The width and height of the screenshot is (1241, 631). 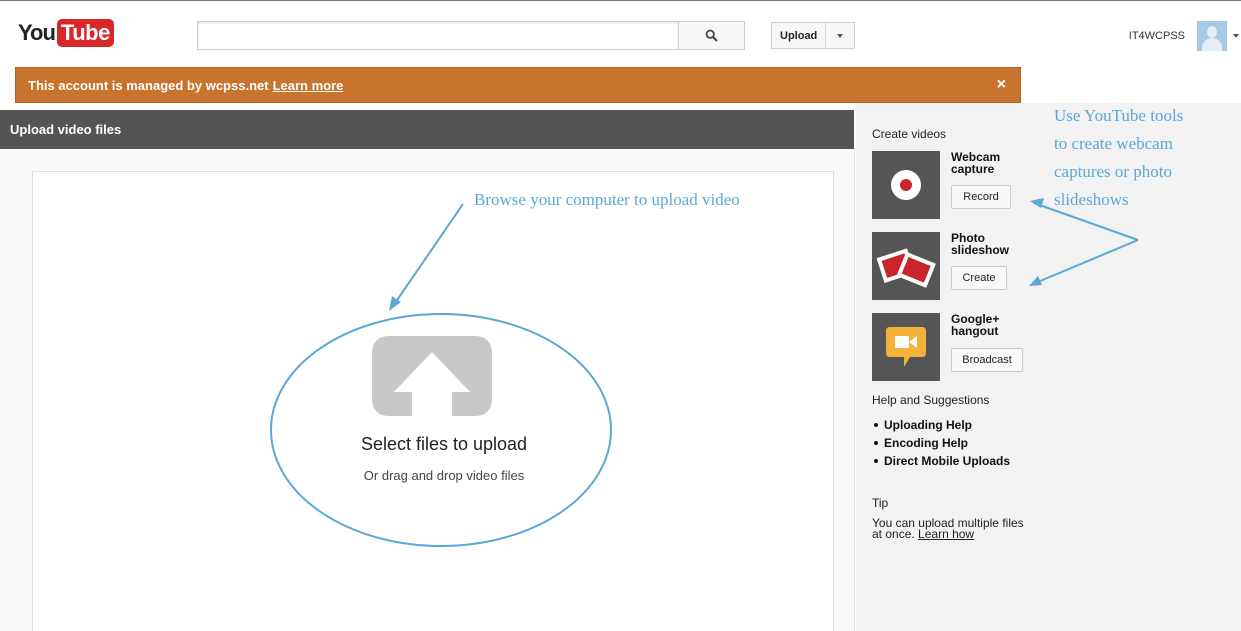 What do you see at coordinates (947, 266) in the screenshot?
I see `photo-slideshow-tool: Photo slideshow Create` at bounding box center [947, 266].